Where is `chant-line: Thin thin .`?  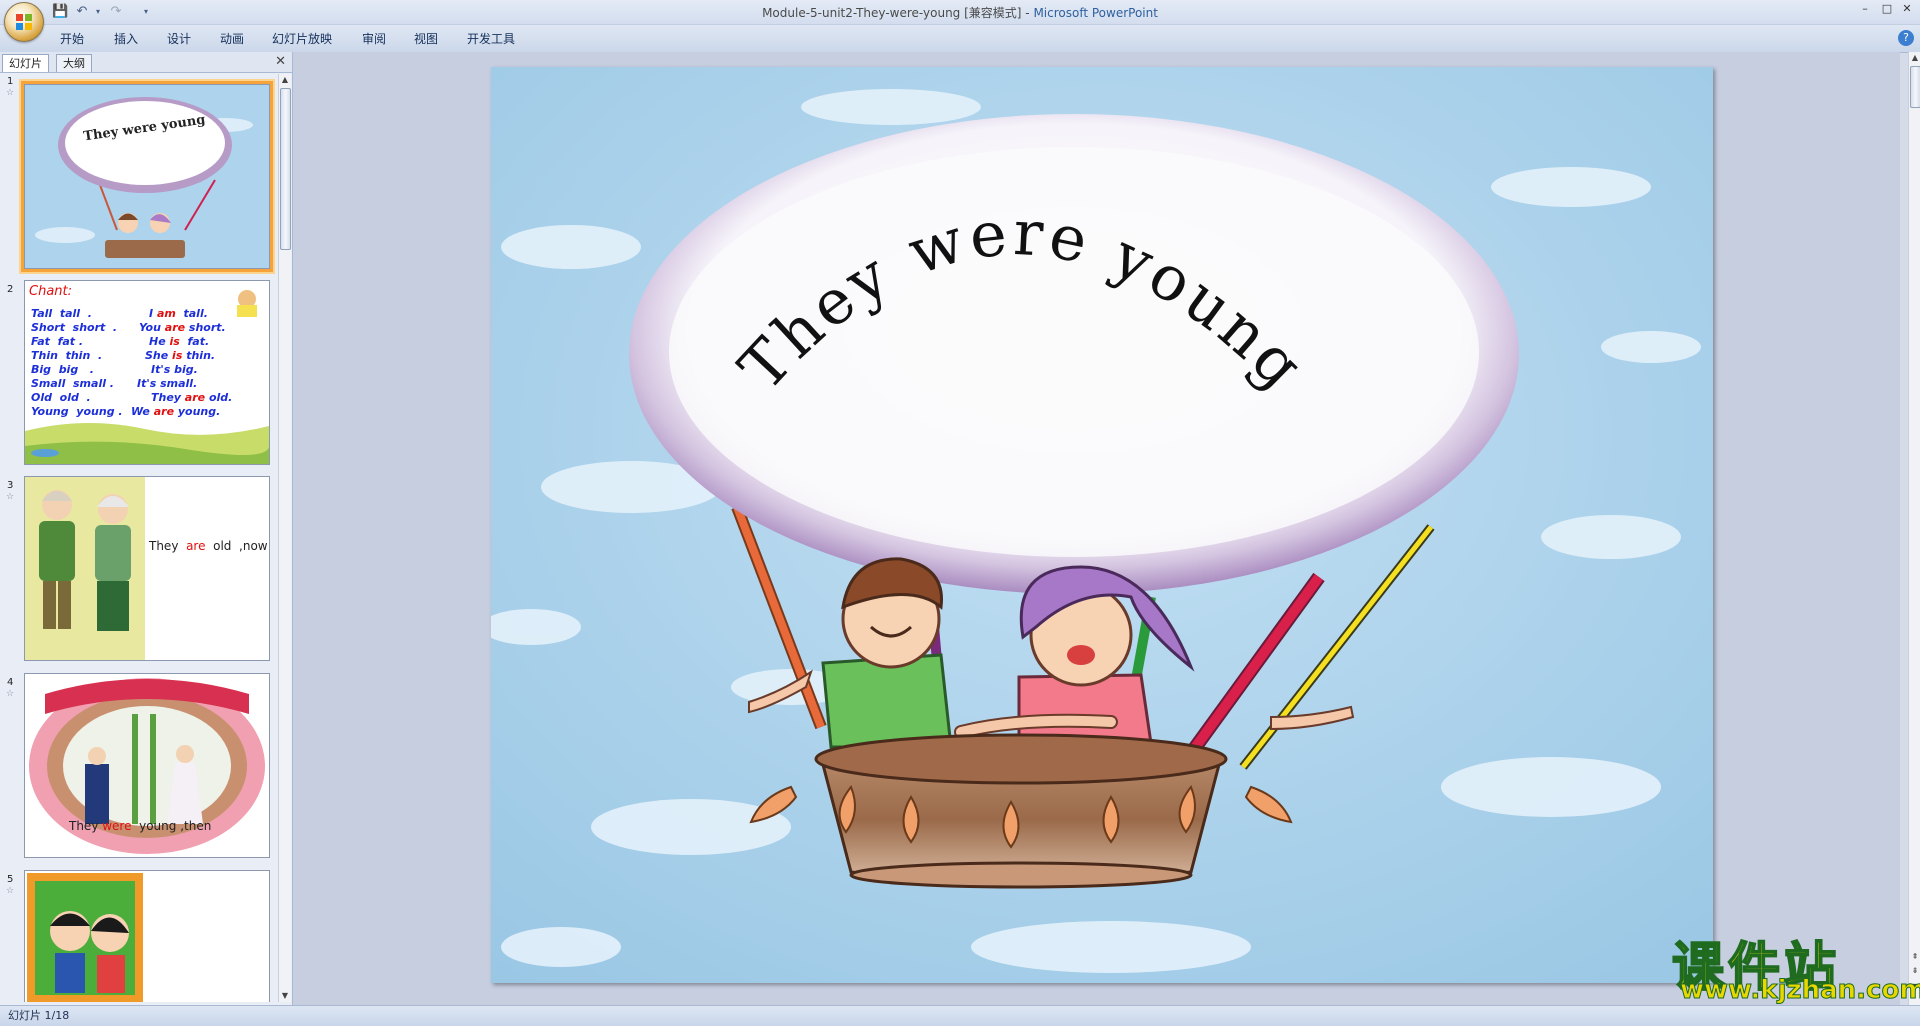 chant-line: Thin thin . is located at coordinates (66, 355).